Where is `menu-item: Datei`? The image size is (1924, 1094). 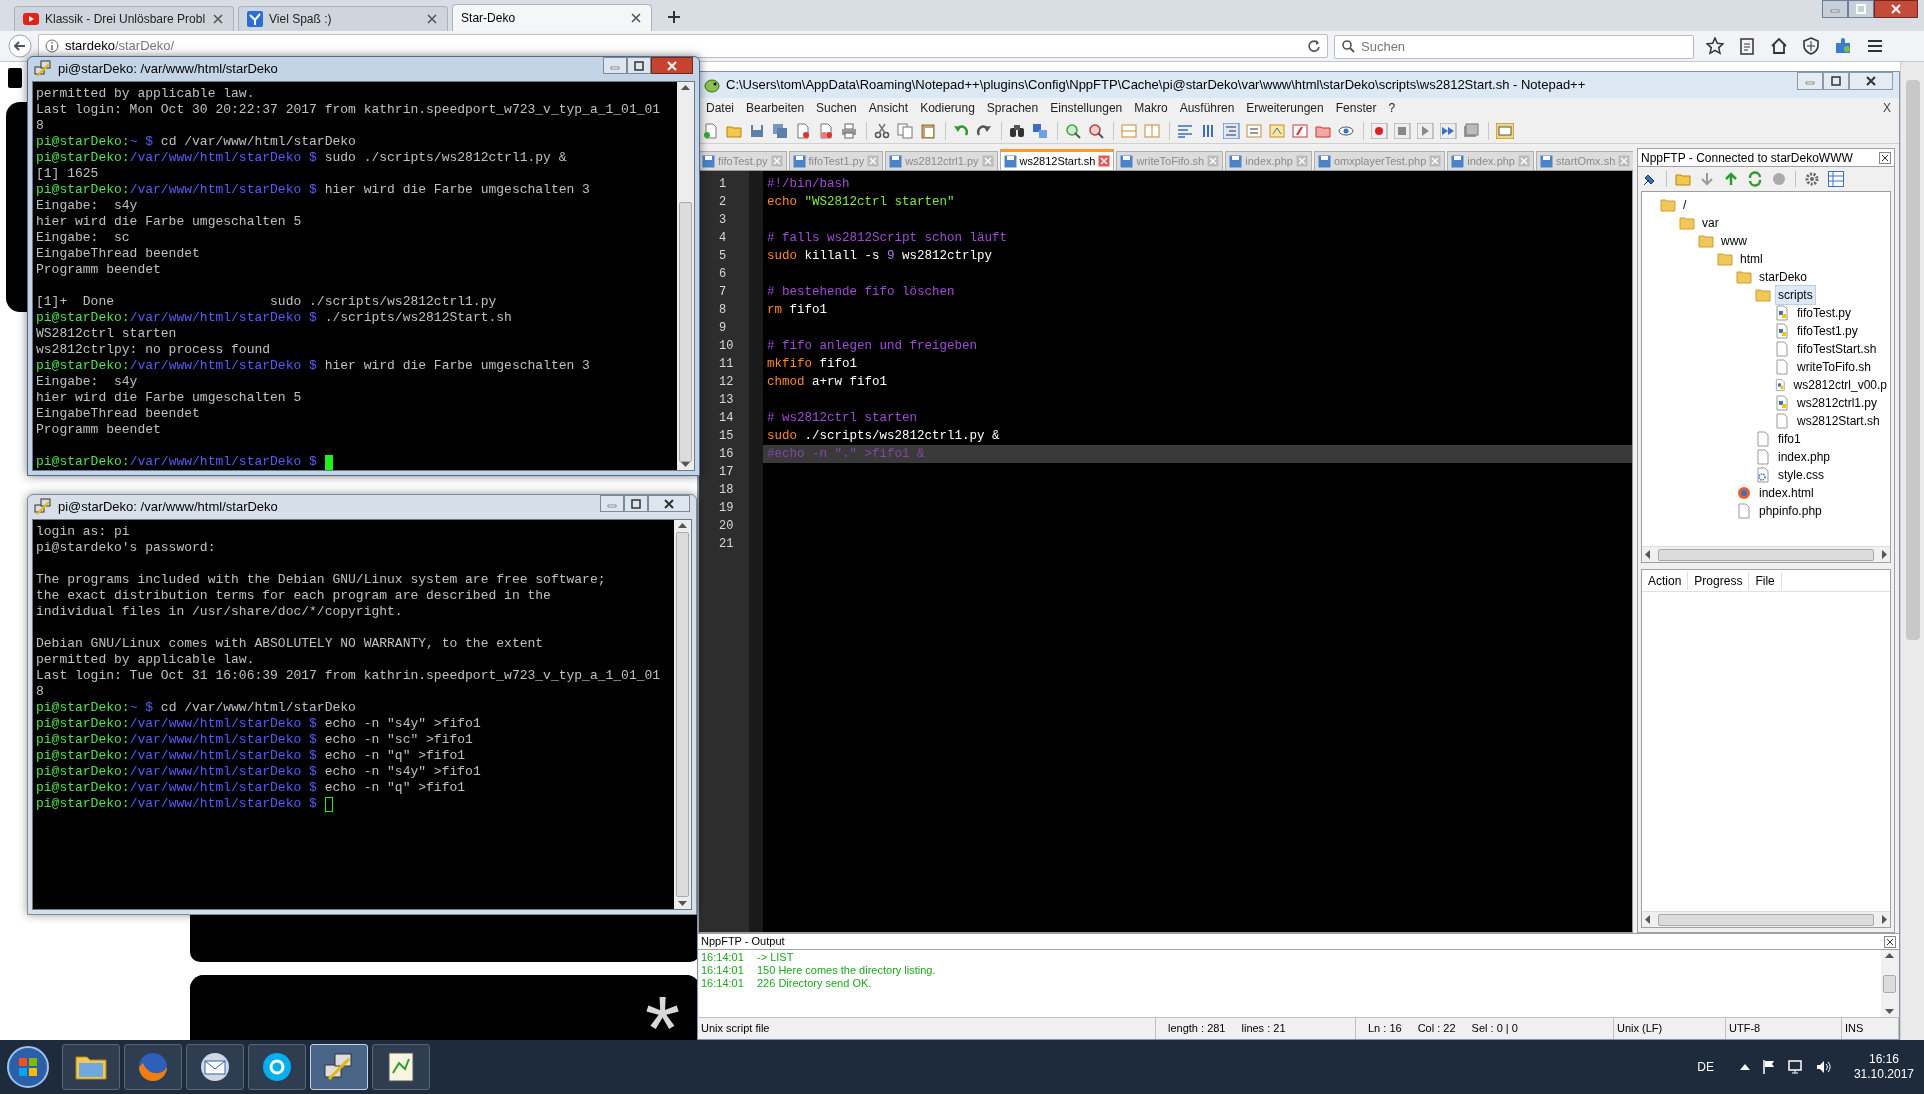 menu-item: Datei is located at coordinates (720, 108).